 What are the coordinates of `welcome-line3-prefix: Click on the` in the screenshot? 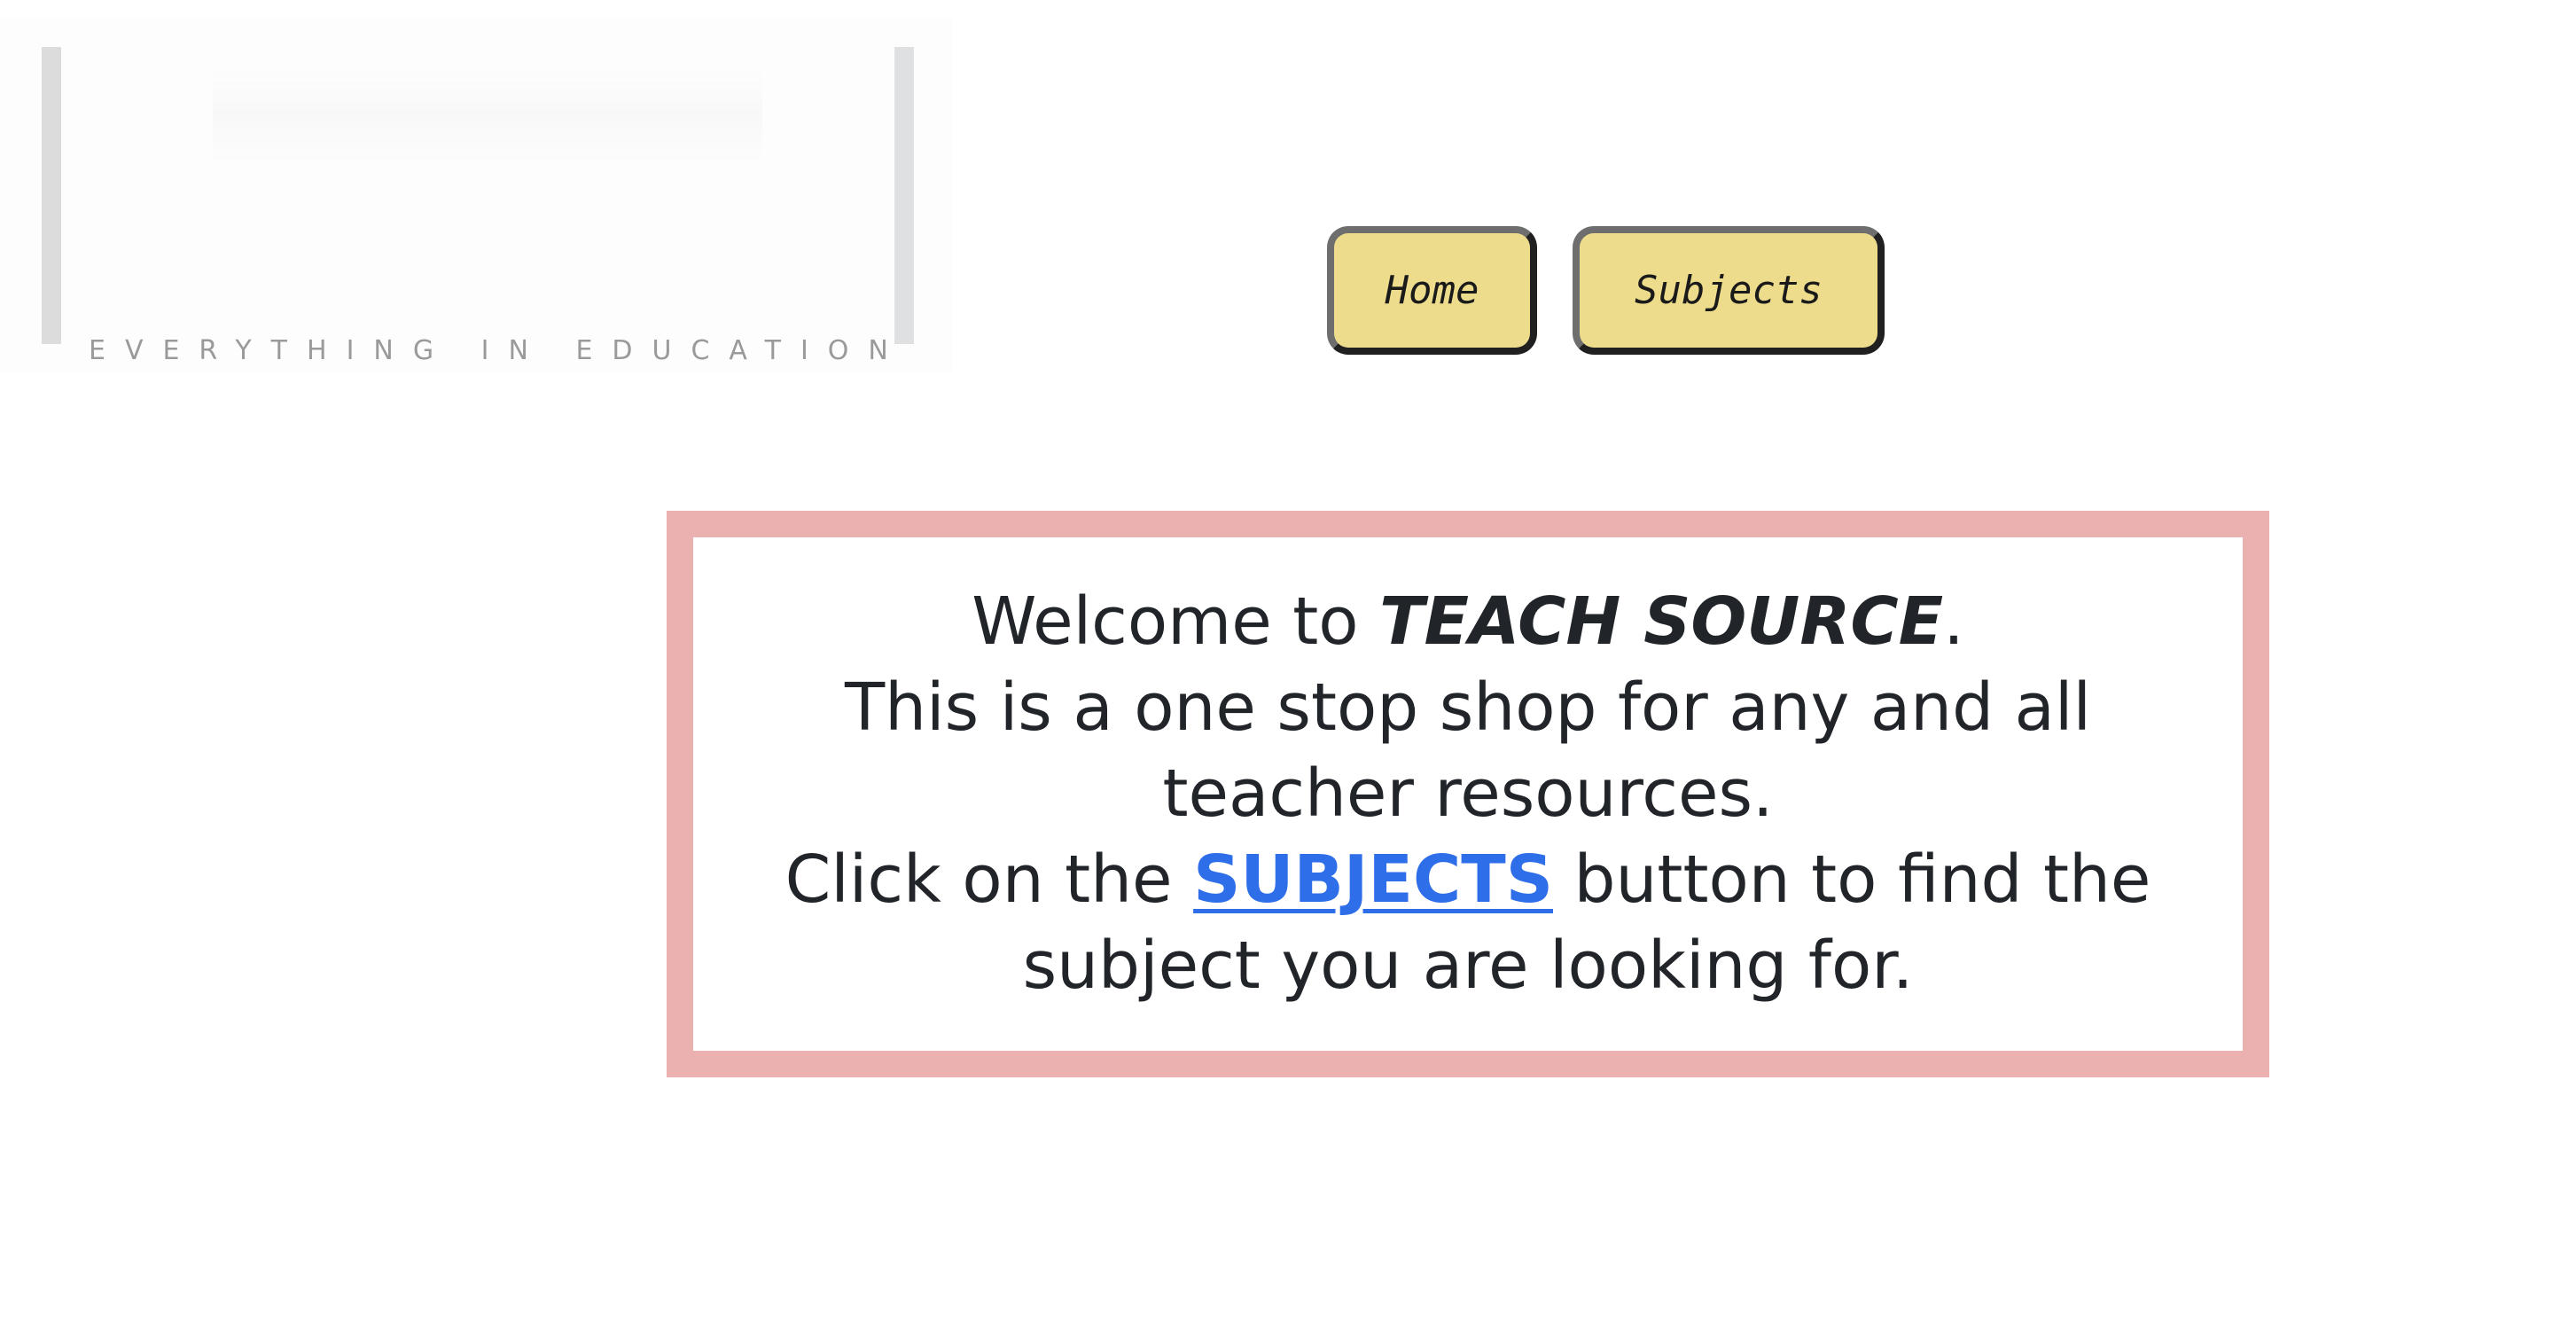 It's located at (989, 880).